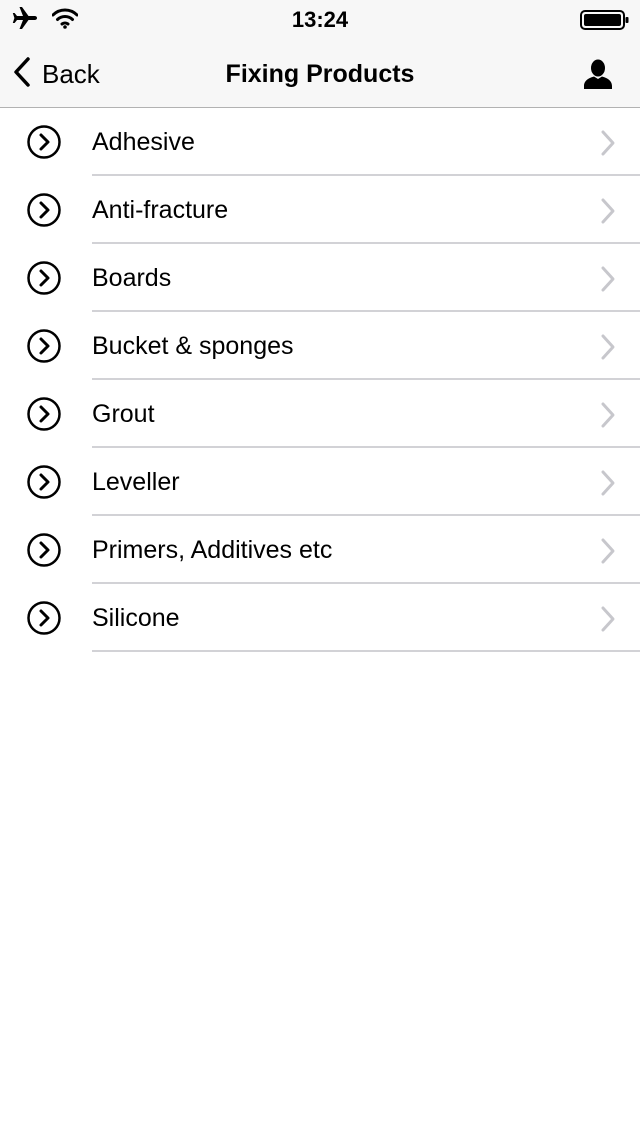 This screenshot has height=1136, width=640. What do you see at coordinates (136, 618) in the screenshot?
I see `list-item-label: Silicone` at bounding box center [136, 618].